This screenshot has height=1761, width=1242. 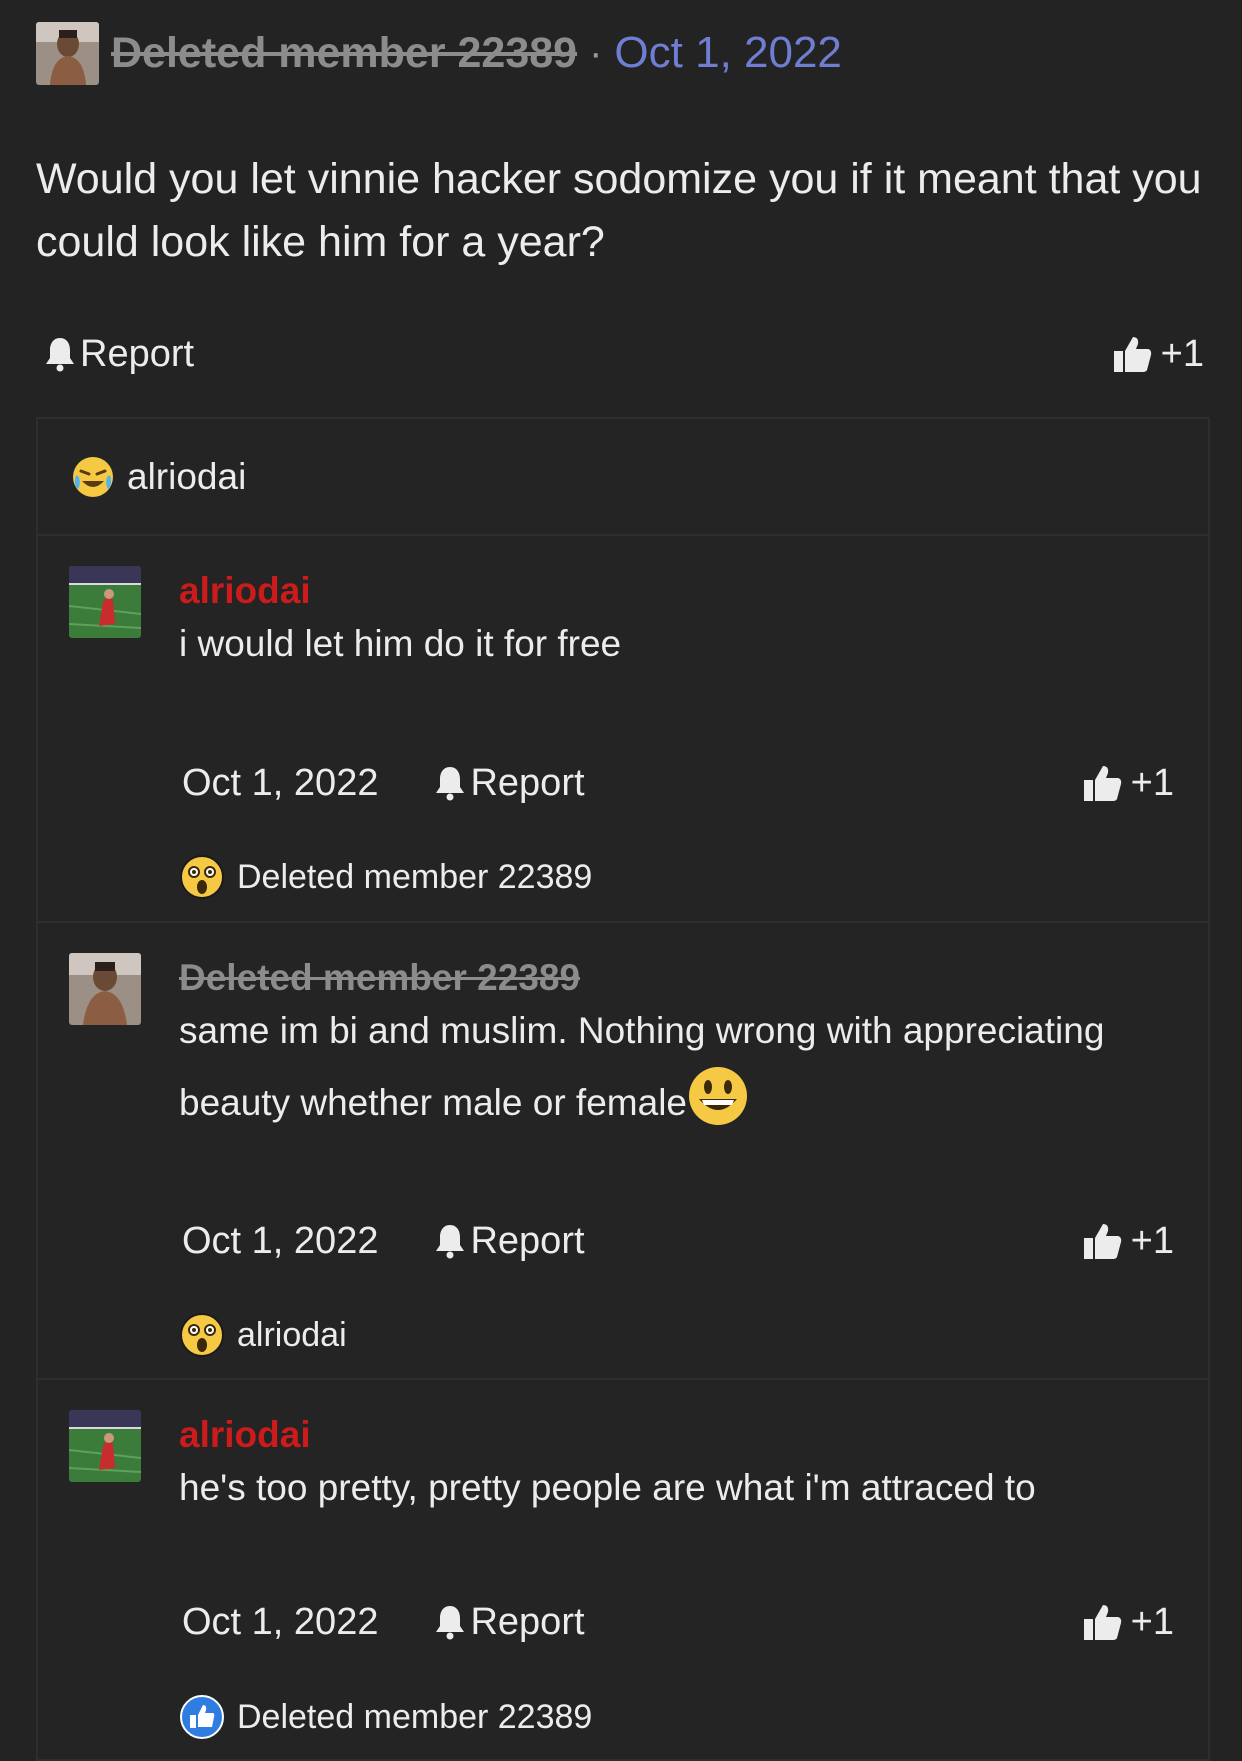 I want to click on author-avatar, so click(x=67, y=53).